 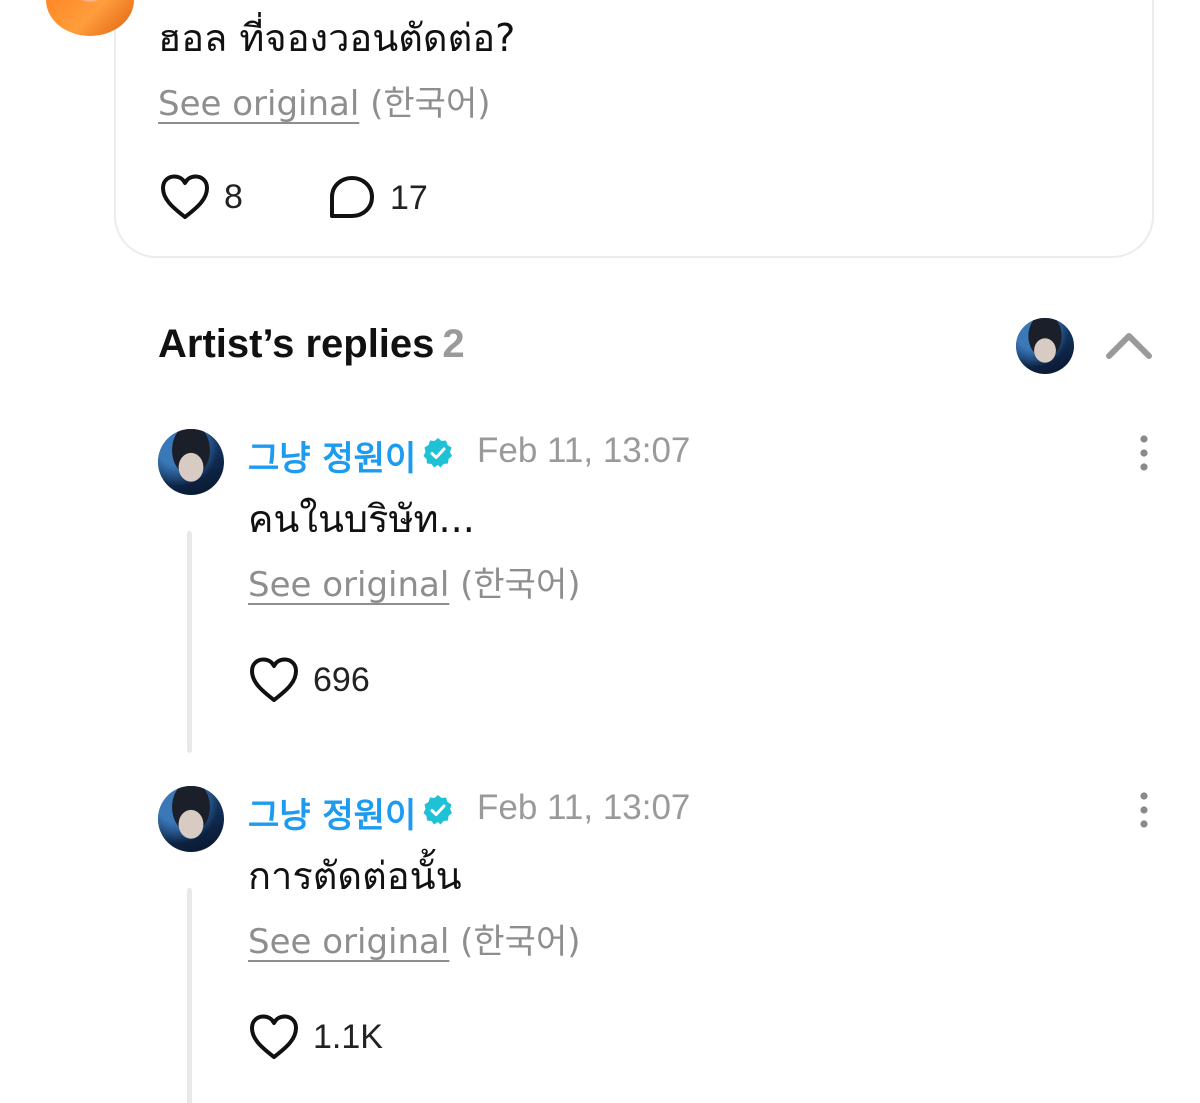 What do you see at coordinates (409, 197) in the screenshot?
I see `post-comment-count: 17` at bounding box center [409, 197].